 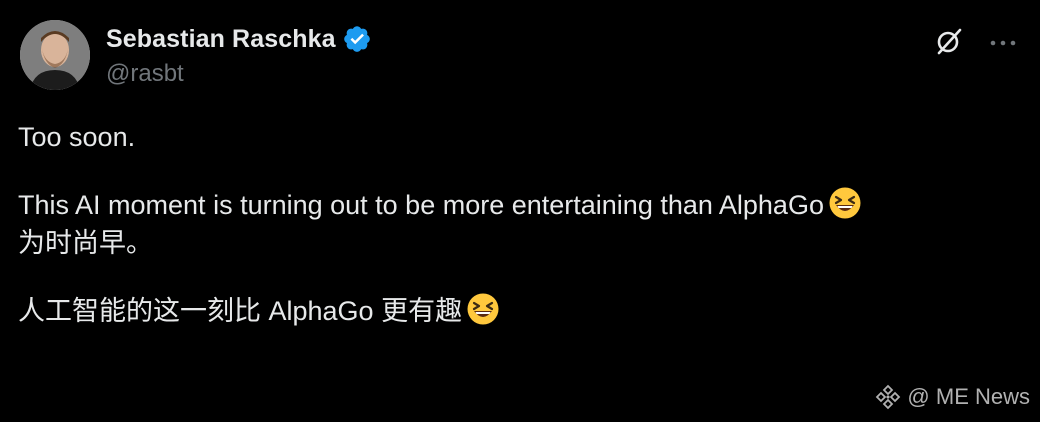 I want to click on grok-icon, so click(x=949, y=41).